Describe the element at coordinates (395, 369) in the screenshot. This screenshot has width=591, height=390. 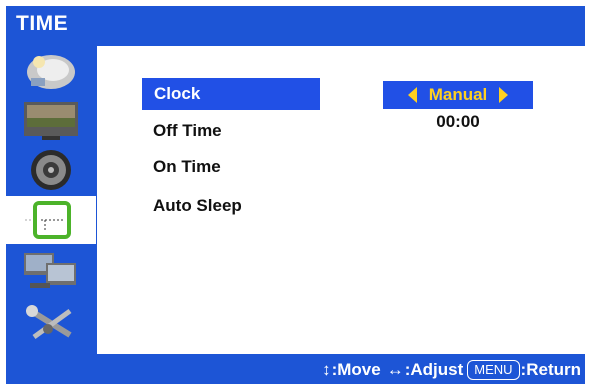
I see `adjust-arrows-icon: ↔` at that location.